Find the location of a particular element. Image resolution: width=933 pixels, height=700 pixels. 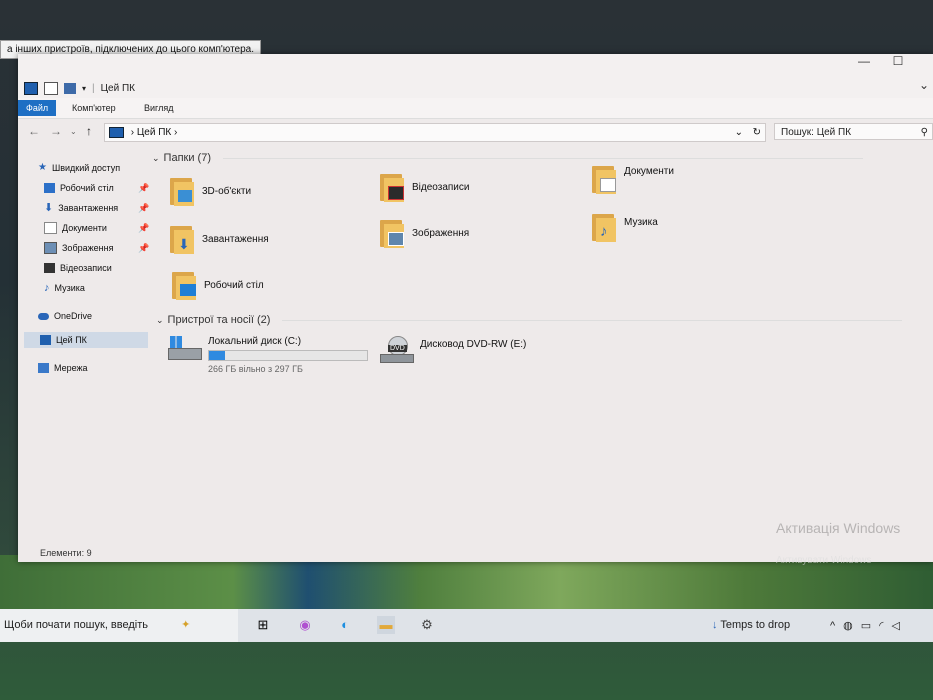

desktop-icon is located at coordinates (185, 285).